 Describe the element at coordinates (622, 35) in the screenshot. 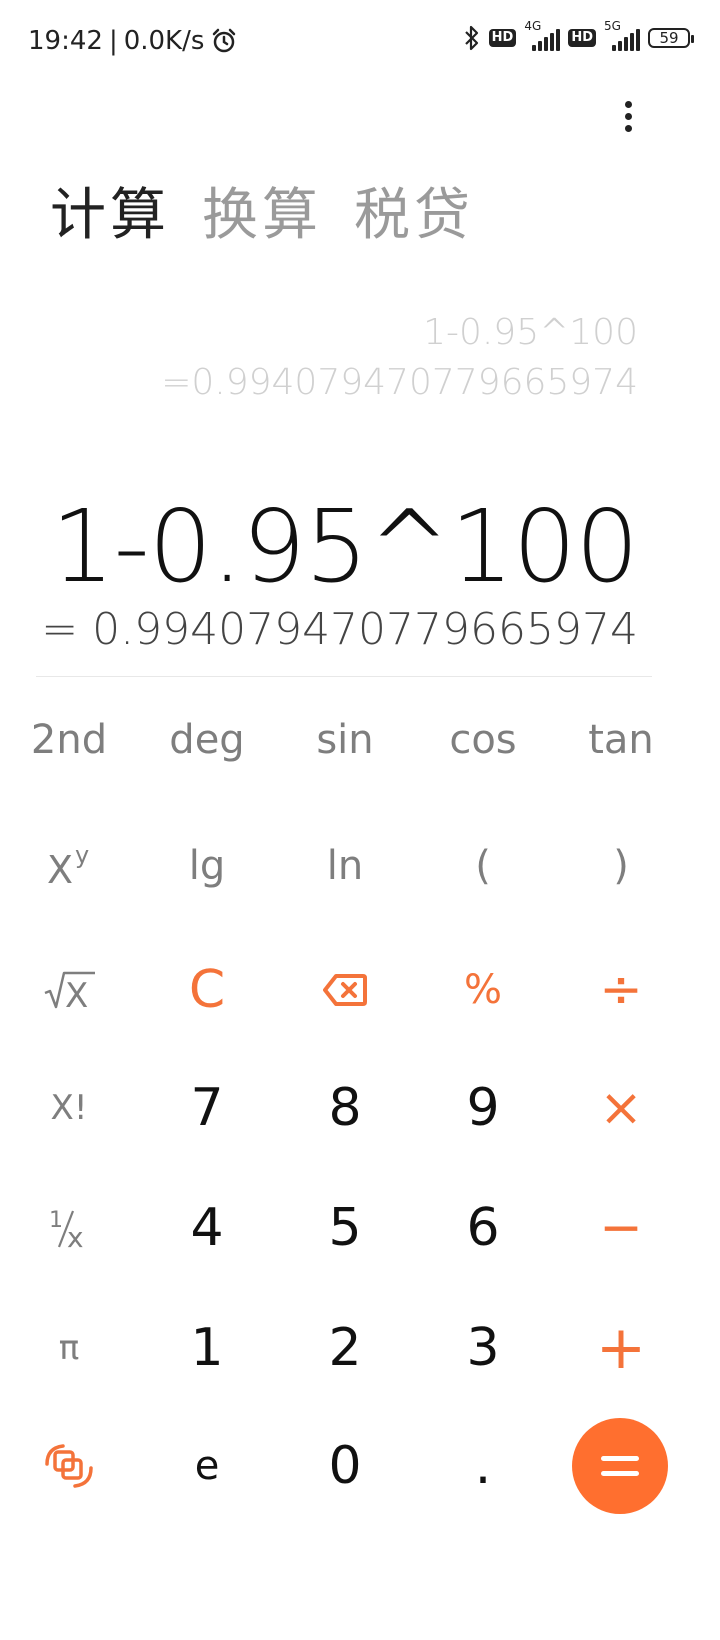

I see `signal-5g: 5G` at that location.